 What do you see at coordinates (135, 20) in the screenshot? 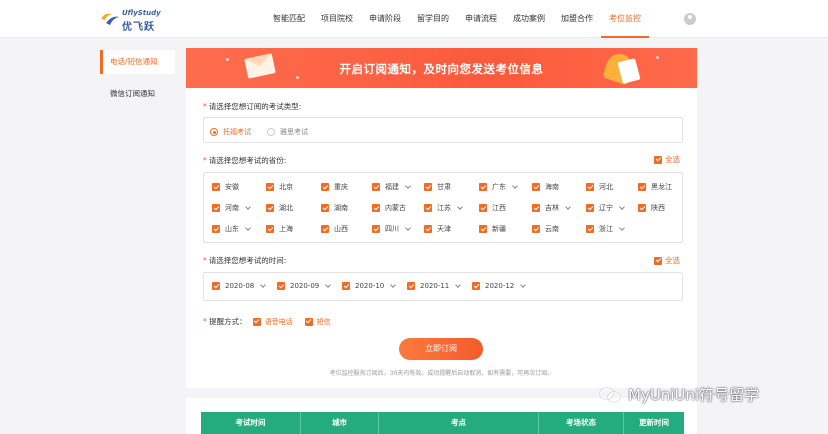
I see `brand-logo: UflyStudy 优飞跃` at bounding box center [135, 20].